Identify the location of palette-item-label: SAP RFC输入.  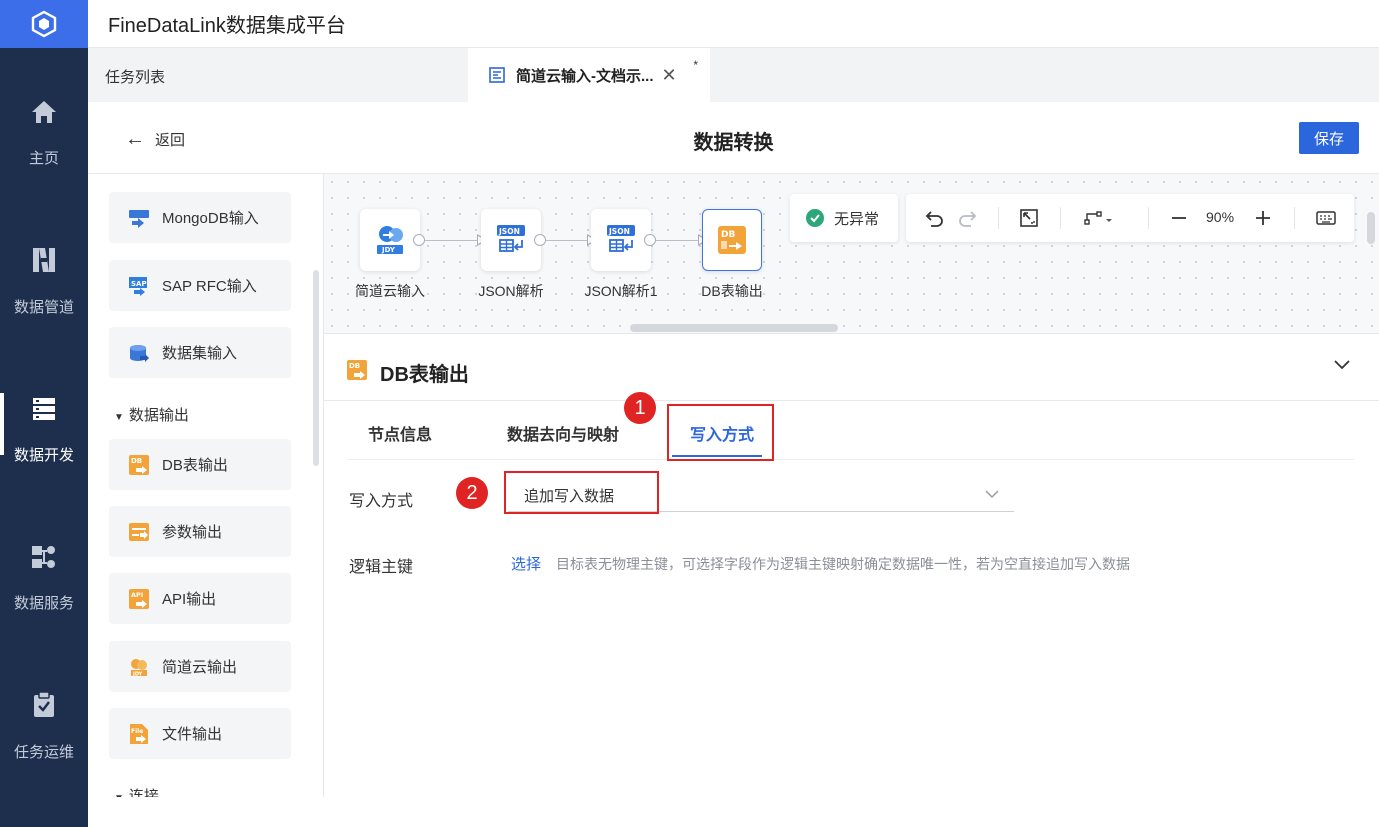
(209, 286).